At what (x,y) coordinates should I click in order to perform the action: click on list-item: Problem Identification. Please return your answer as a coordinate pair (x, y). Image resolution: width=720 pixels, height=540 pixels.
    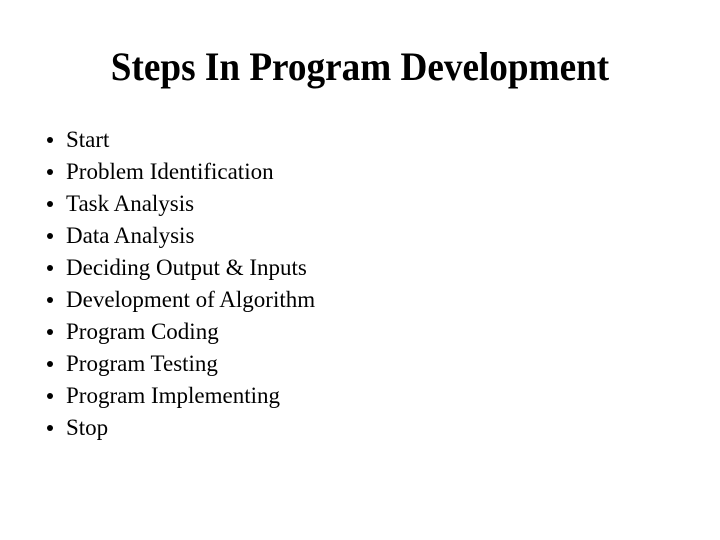
    Looking at the image, I should click on (360, 172).